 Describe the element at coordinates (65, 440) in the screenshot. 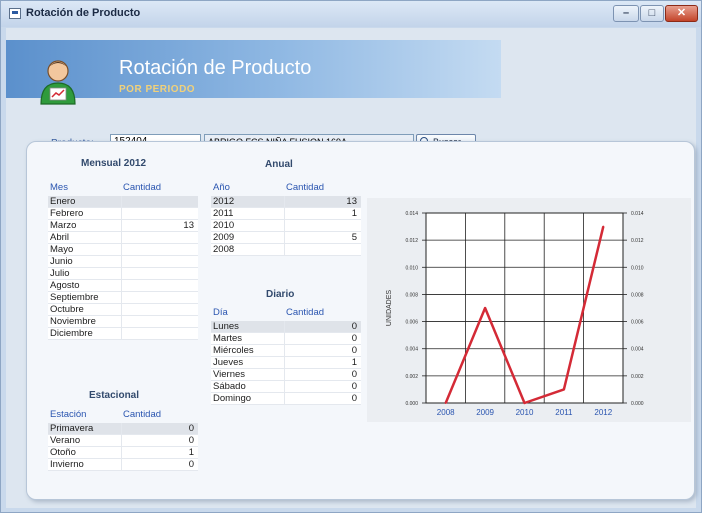

I see `seasonal-name-cell: Verano` at that location.